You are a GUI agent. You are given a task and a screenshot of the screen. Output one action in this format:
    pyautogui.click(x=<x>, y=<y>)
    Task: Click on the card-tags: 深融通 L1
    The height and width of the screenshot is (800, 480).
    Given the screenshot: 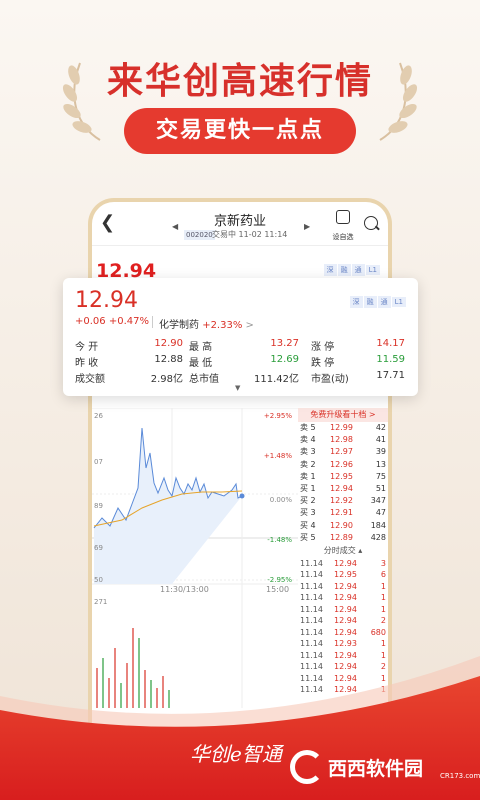 What is the action you would take?
    pyautogui.click(x=377, y=302)
    